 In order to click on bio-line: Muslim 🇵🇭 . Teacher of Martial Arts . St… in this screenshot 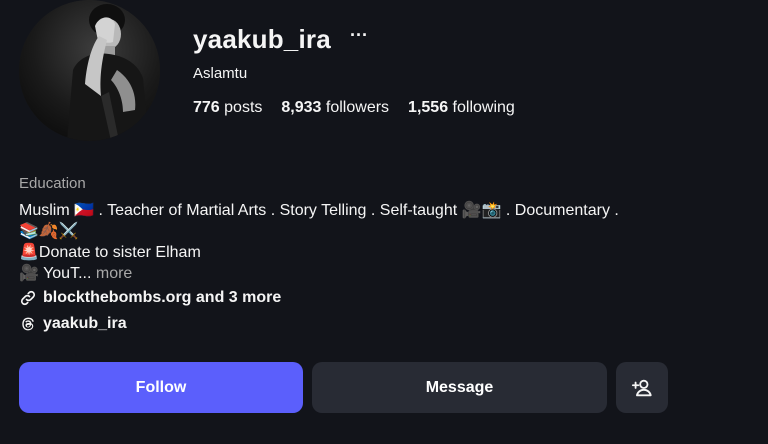, I will do `click(319, 210)`.